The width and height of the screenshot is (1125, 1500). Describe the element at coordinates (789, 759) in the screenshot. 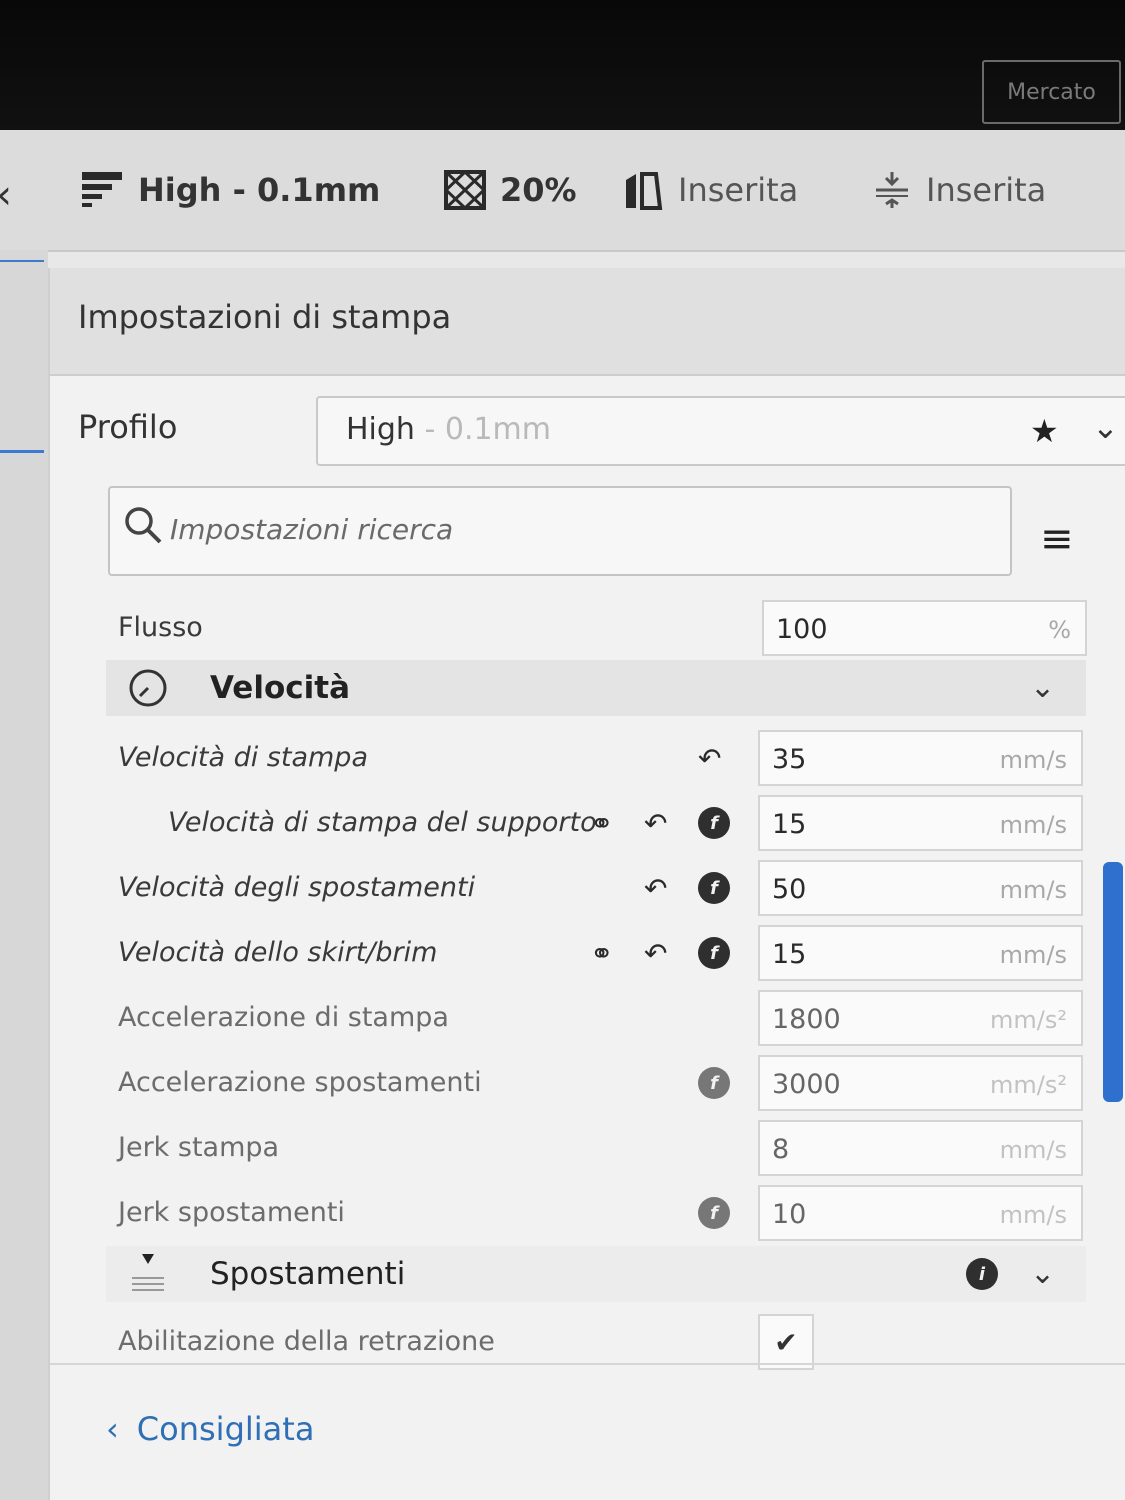

I see `setting-value: 35` at that location.